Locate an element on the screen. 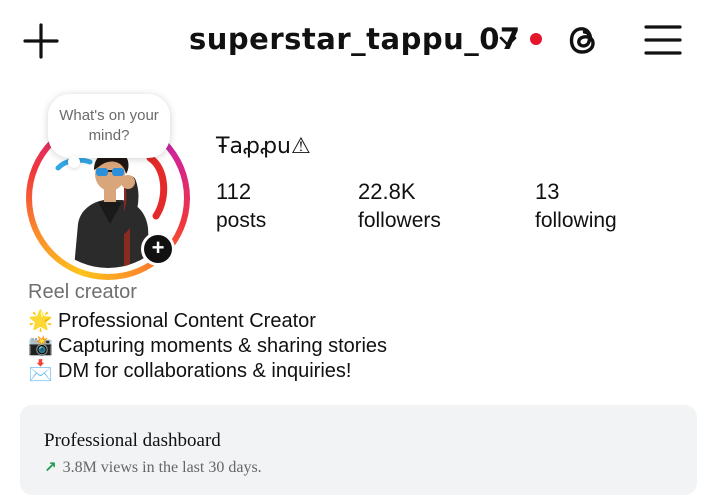 This screenshot has width=718, height=497. note-bubble-tail is located at coordinates (74, 162).